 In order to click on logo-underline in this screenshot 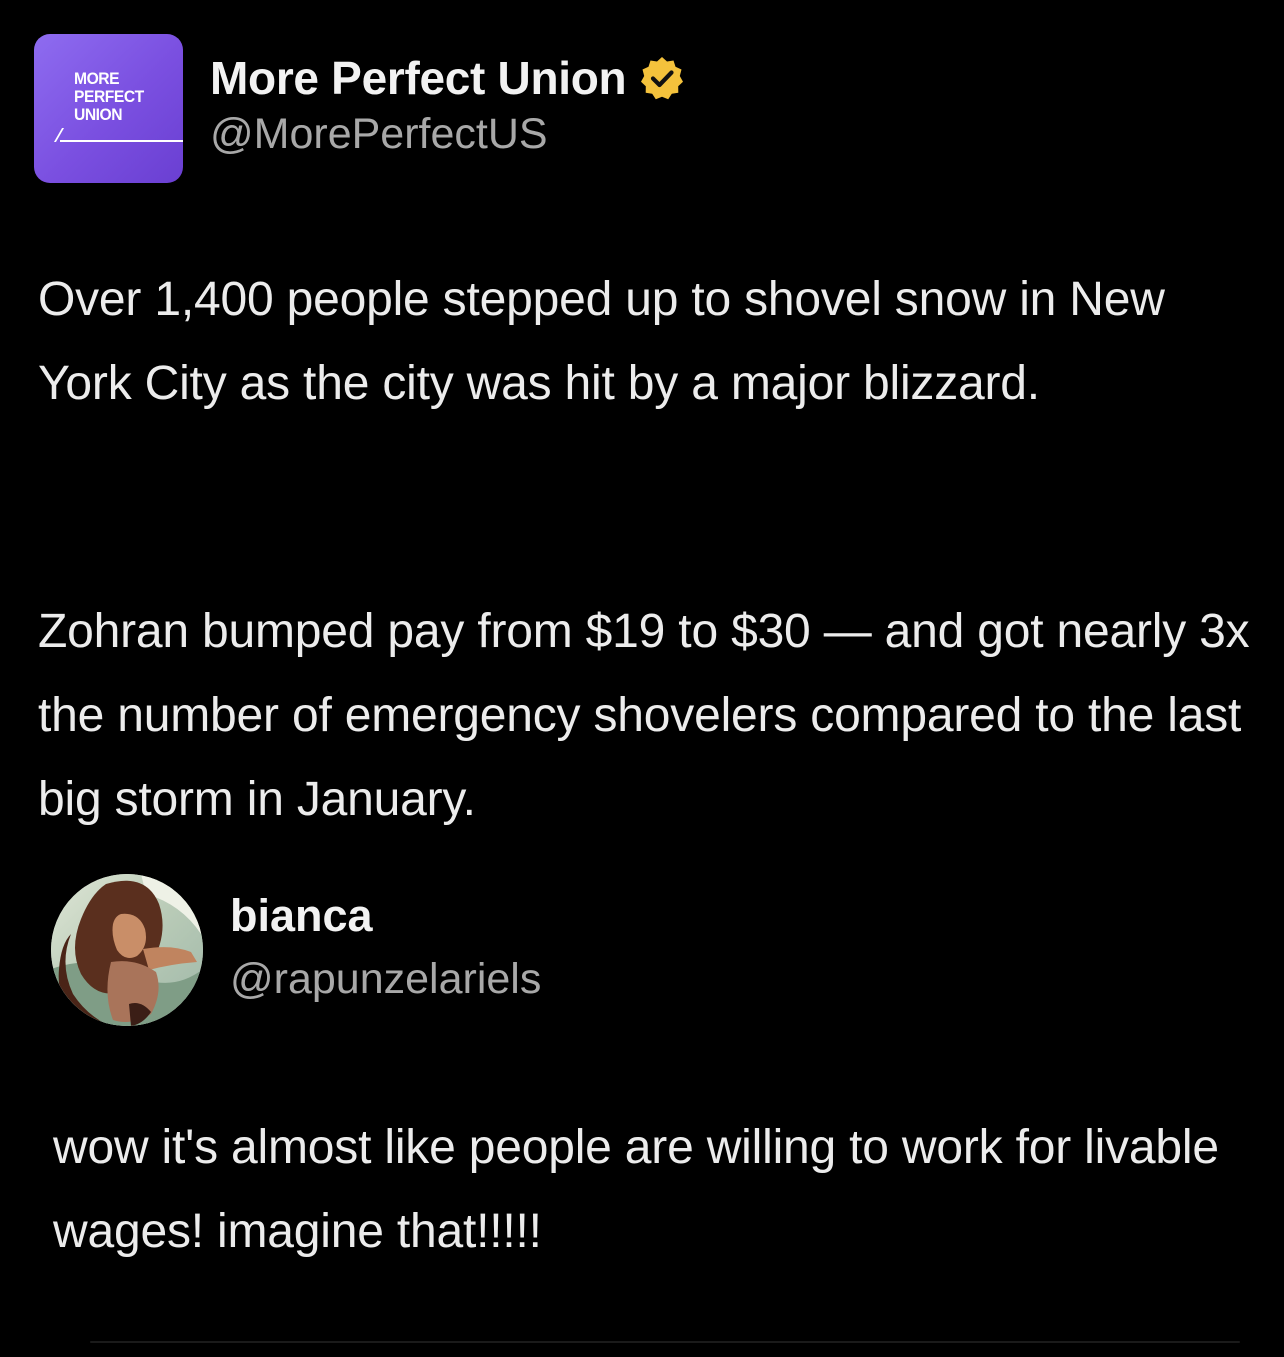, I will do `click(121, 141)`.